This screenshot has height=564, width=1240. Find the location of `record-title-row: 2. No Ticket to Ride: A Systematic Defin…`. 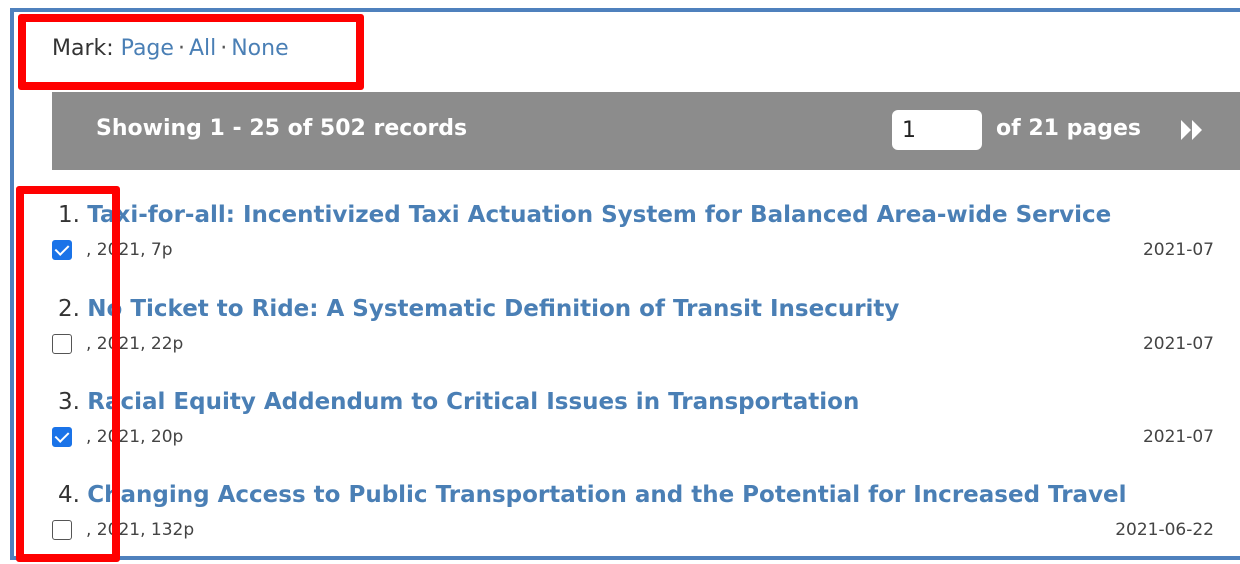

record-title-row: 2. No Ticket to Ride: A Systematic Defin… is located at coordinates (478, 309).